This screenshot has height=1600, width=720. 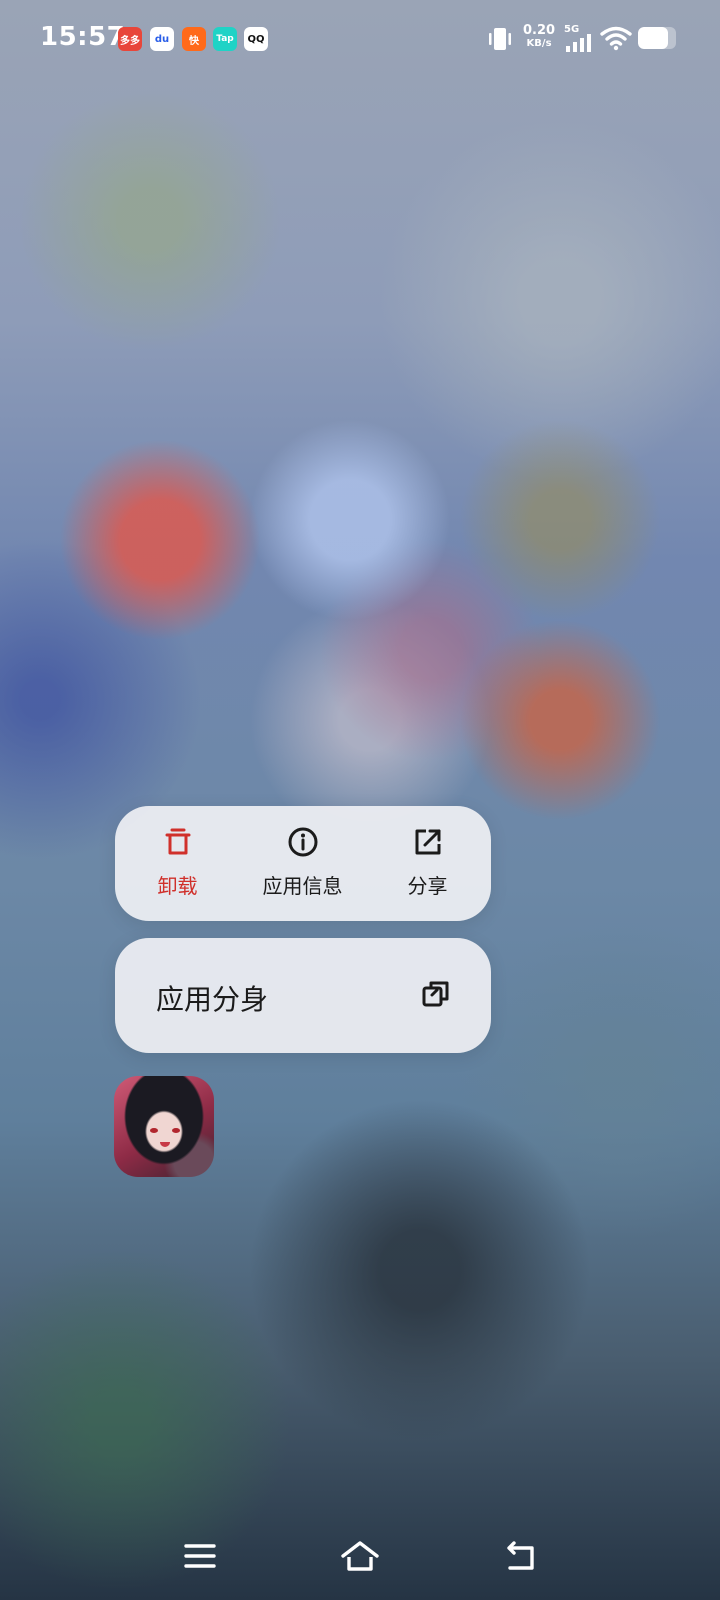 I want to click on home-button, so click(x=360, y=1556).